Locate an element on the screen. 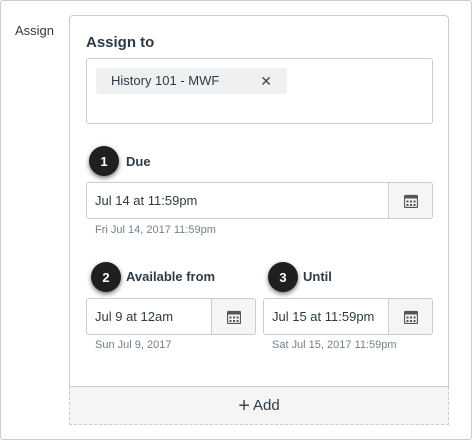  add-assignment-button: + Add is located at coordinates (259, 406).